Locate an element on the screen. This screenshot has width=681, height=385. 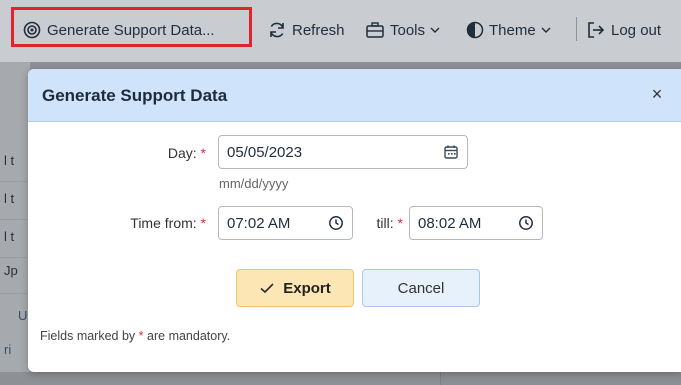
time-from-input: 07:02 AM is located at coordinates (285, 223).